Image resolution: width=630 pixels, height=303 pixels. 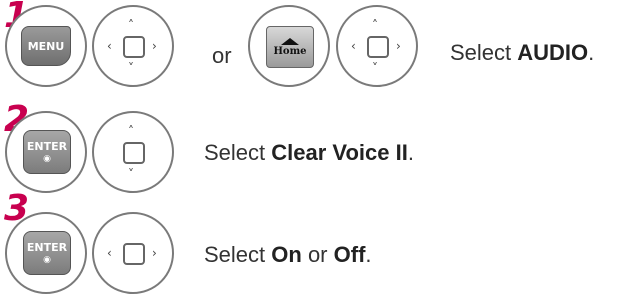 What do you see at coordinates (290, 51) in the screenshot?
I see `home-button-label: Home` at bounding box center [290, 51].